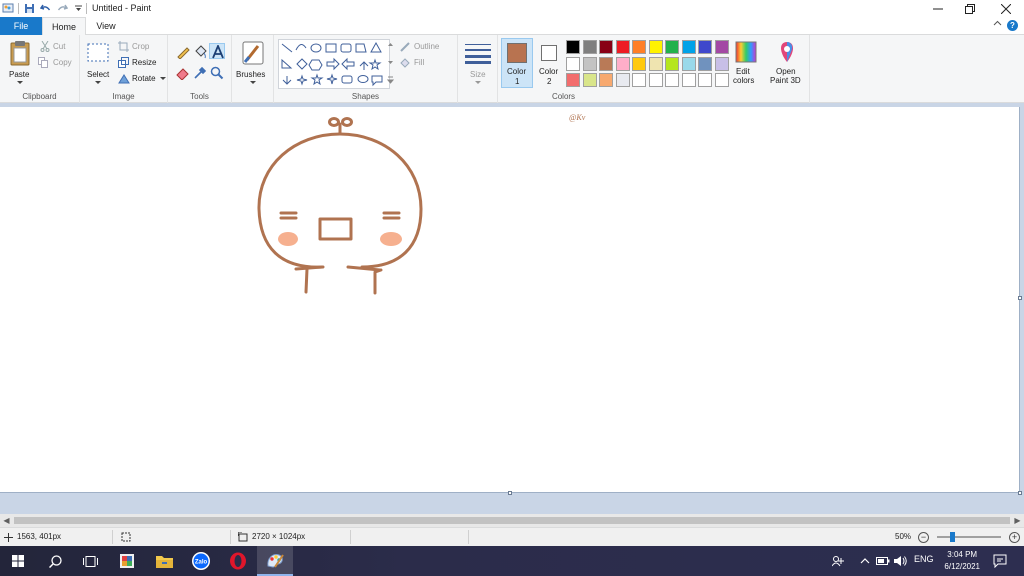  Describe the element at coordinates (744, 80) in the screenshot. I see `edit-colors-label-2: colors` at that location.